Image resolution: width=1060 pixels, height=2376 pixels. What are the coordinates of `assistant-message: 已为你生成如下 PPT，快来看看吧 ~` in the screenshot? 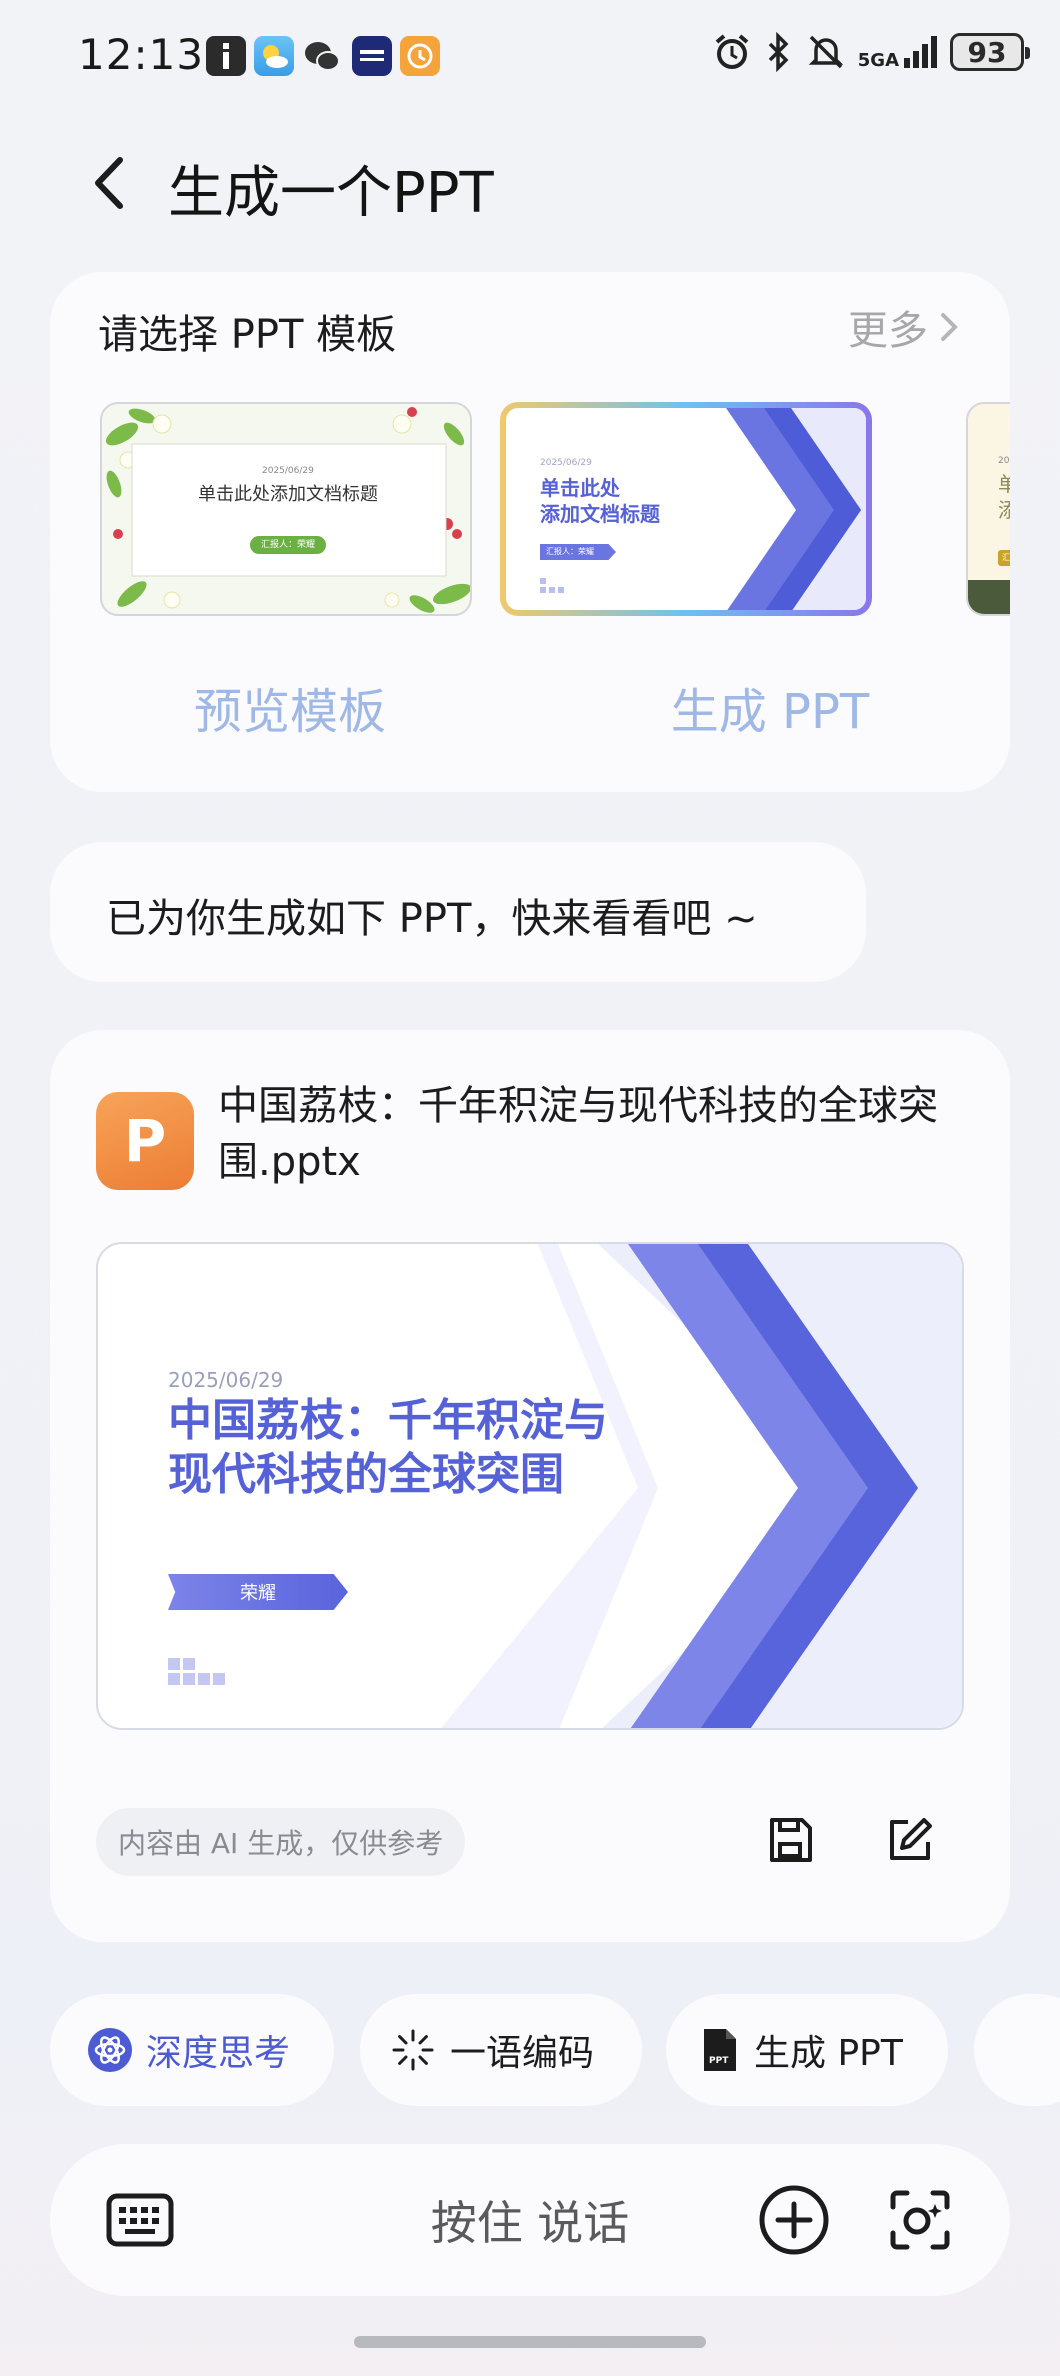 It's located at (458, 912).